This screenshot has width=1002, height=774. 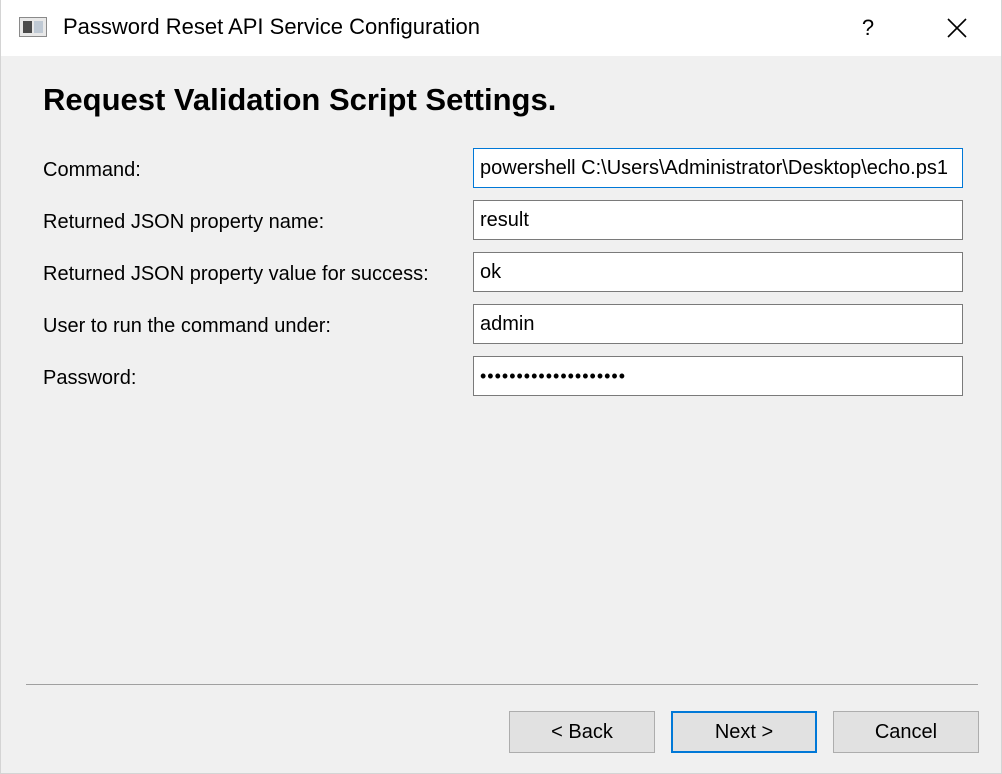 What do you see at coordinates (300, 99) in the screenshot?
I see `page-heading: Request Validation Script Settings.` at bounding box center [300, 99].